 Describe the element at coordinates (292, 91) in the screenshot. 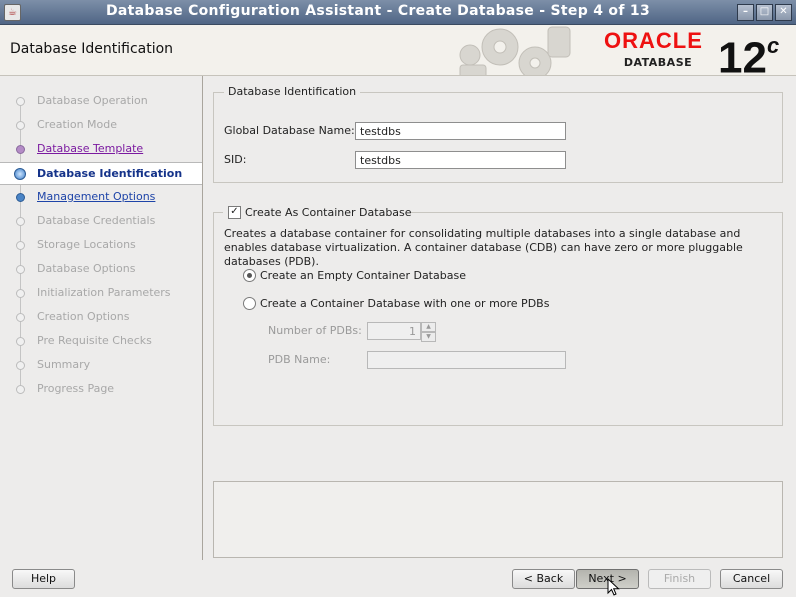

I see `identification-legend: Database Identification` at that location.